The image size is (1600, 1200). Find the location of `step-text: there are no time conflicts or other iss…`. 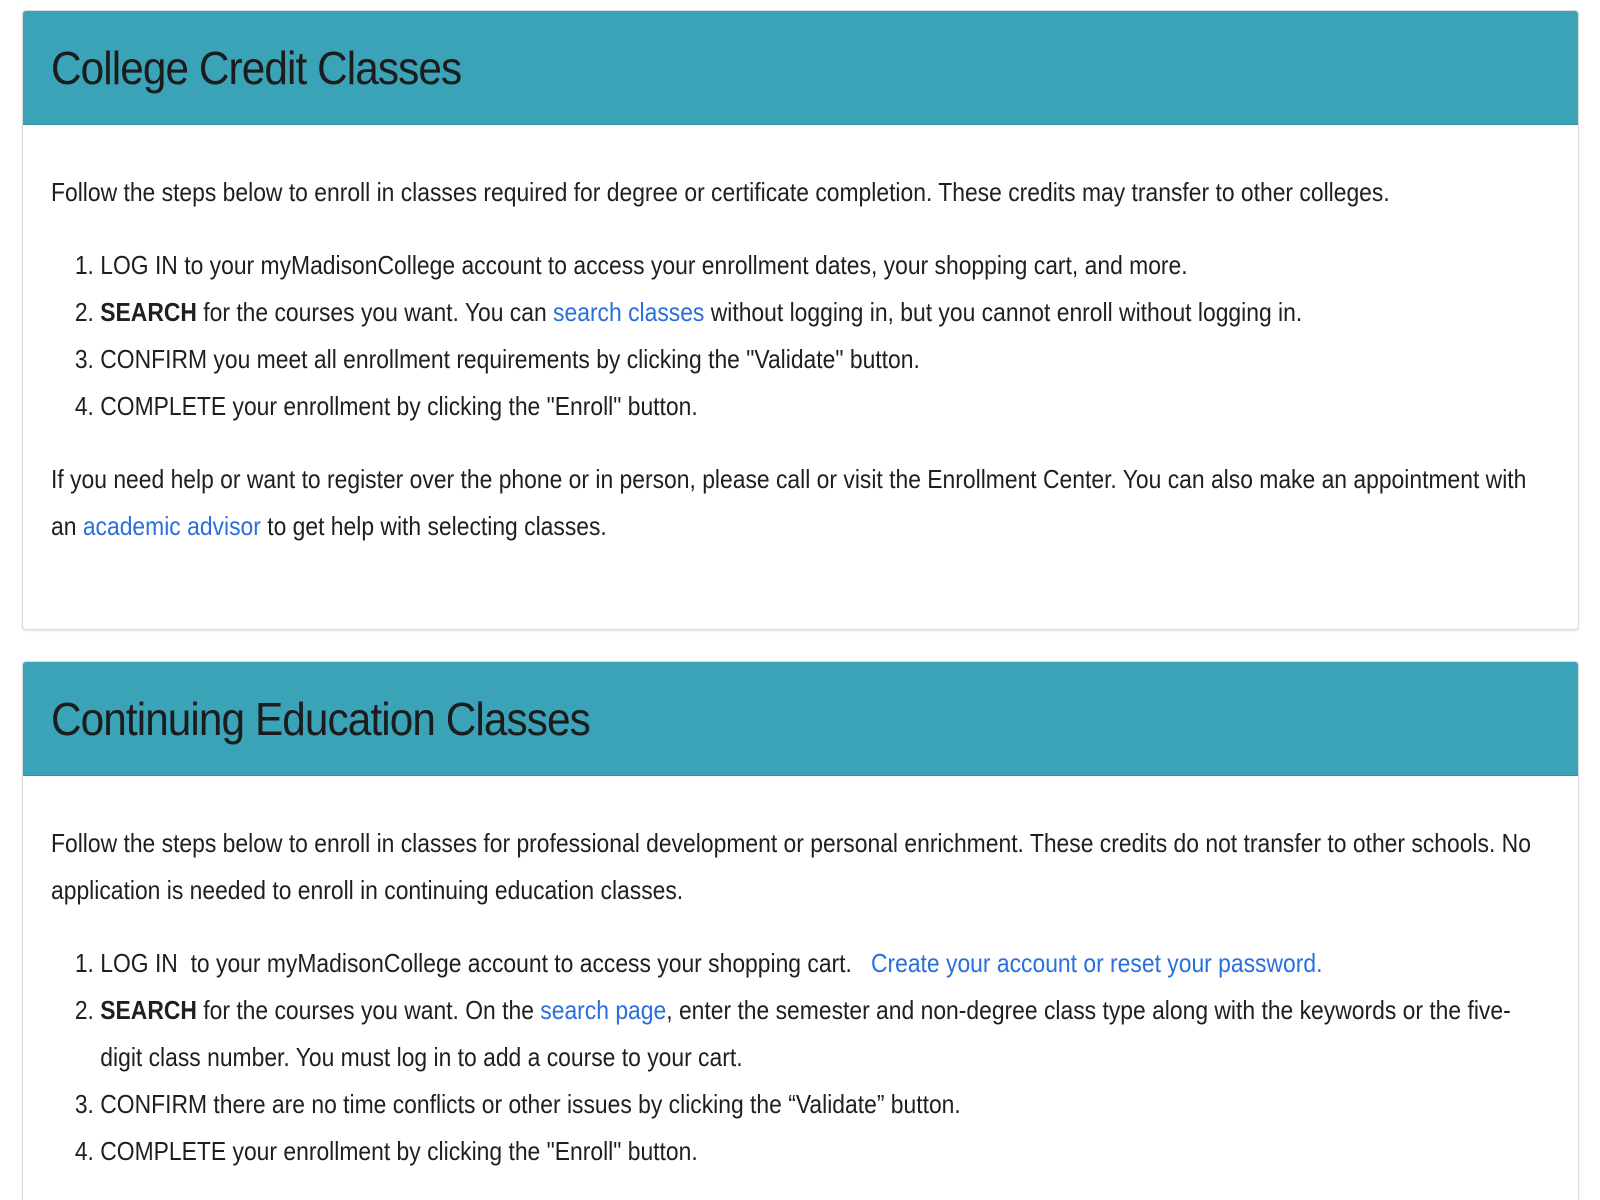

step-text: there are no time conflicts or other iss… is located at coordinates (587, 1104).